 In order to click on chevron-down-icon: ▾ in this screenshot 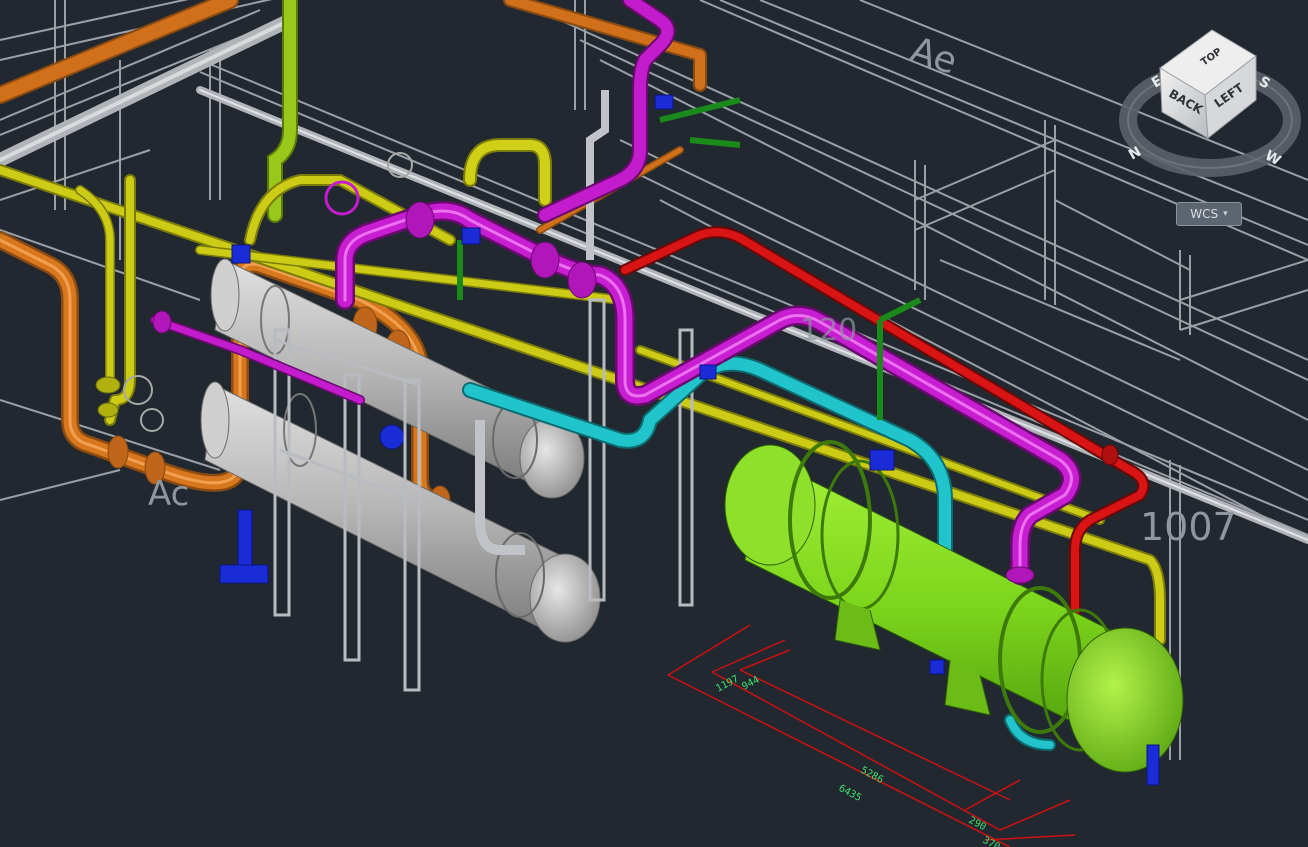, I will do `click(1225, 214)`.